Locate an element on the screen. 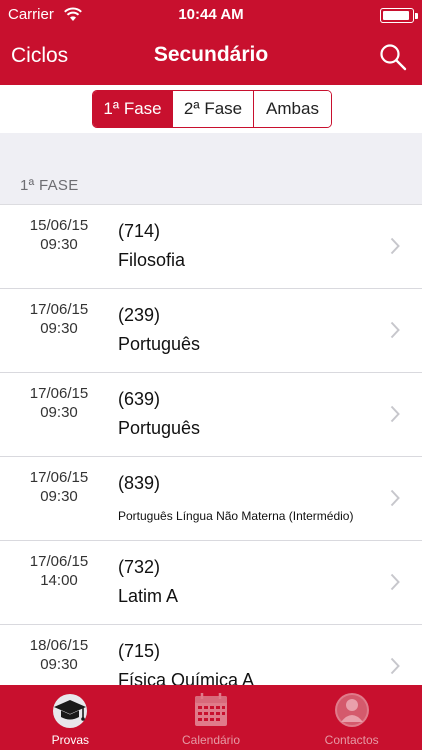 Image resolution: width=422 pixels, height=750 pixels. table-row: 15/06/15 09:30 (714) Filosofia is located at coordinates (211, 247).